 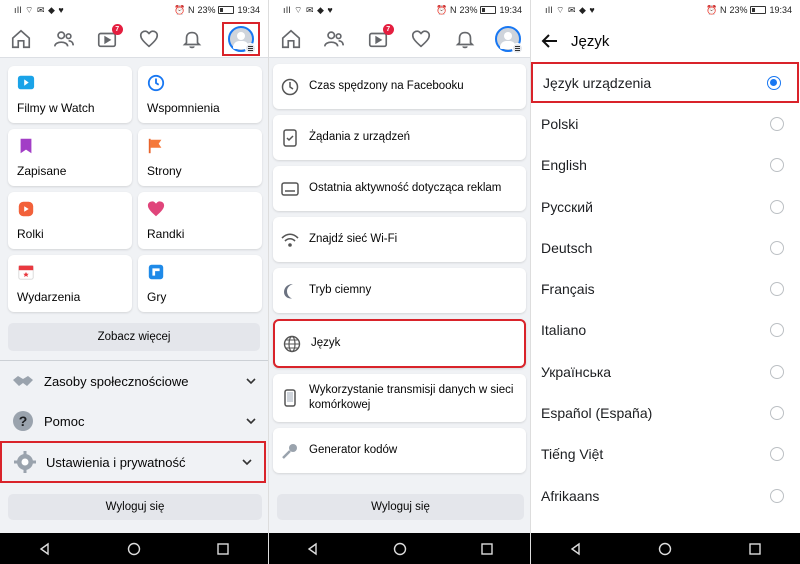 I want to click on gear-icon, so click(x=25, y=462).